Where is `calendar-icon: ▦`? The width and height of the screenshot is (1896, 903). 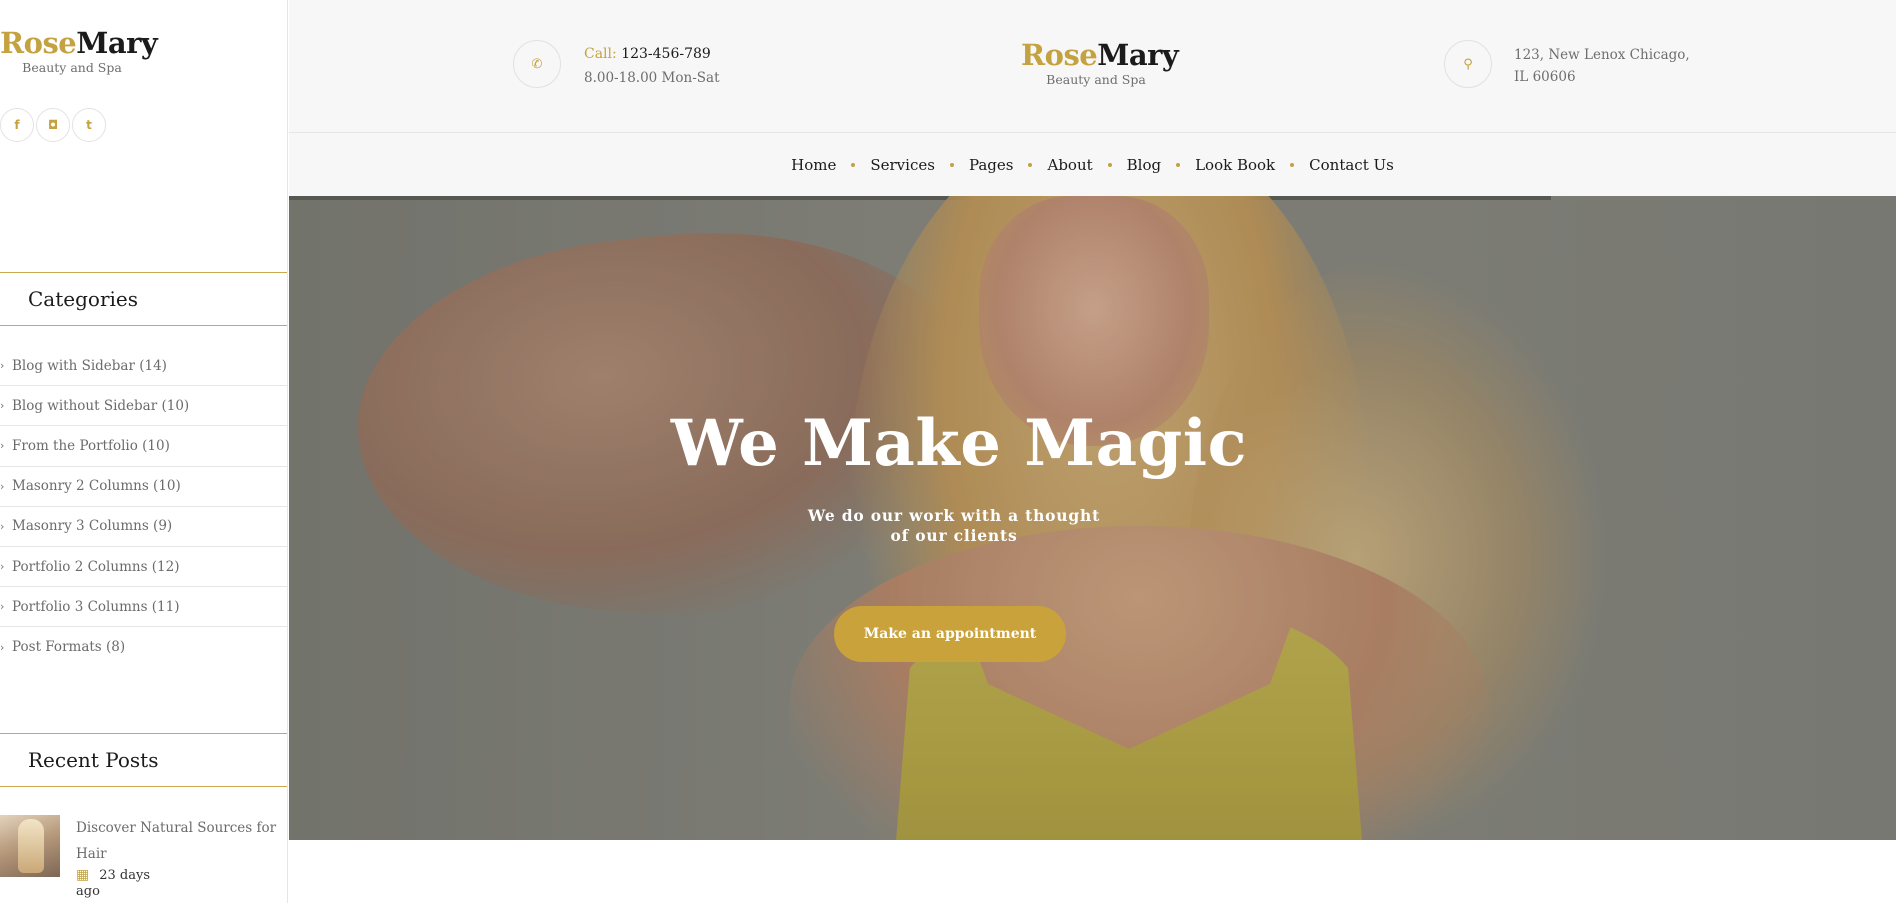
calendar-icon: ▦ is located at coordinates (83, 875).